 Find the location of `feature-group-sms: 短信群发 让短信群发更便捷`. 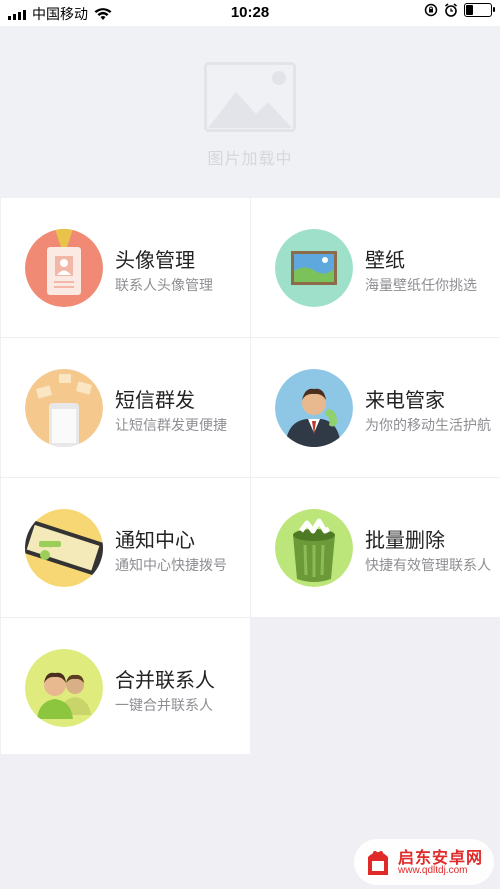

feature-group-sms: 短信群发 让短信群发更便捷 is located at coordinates (125, 407).